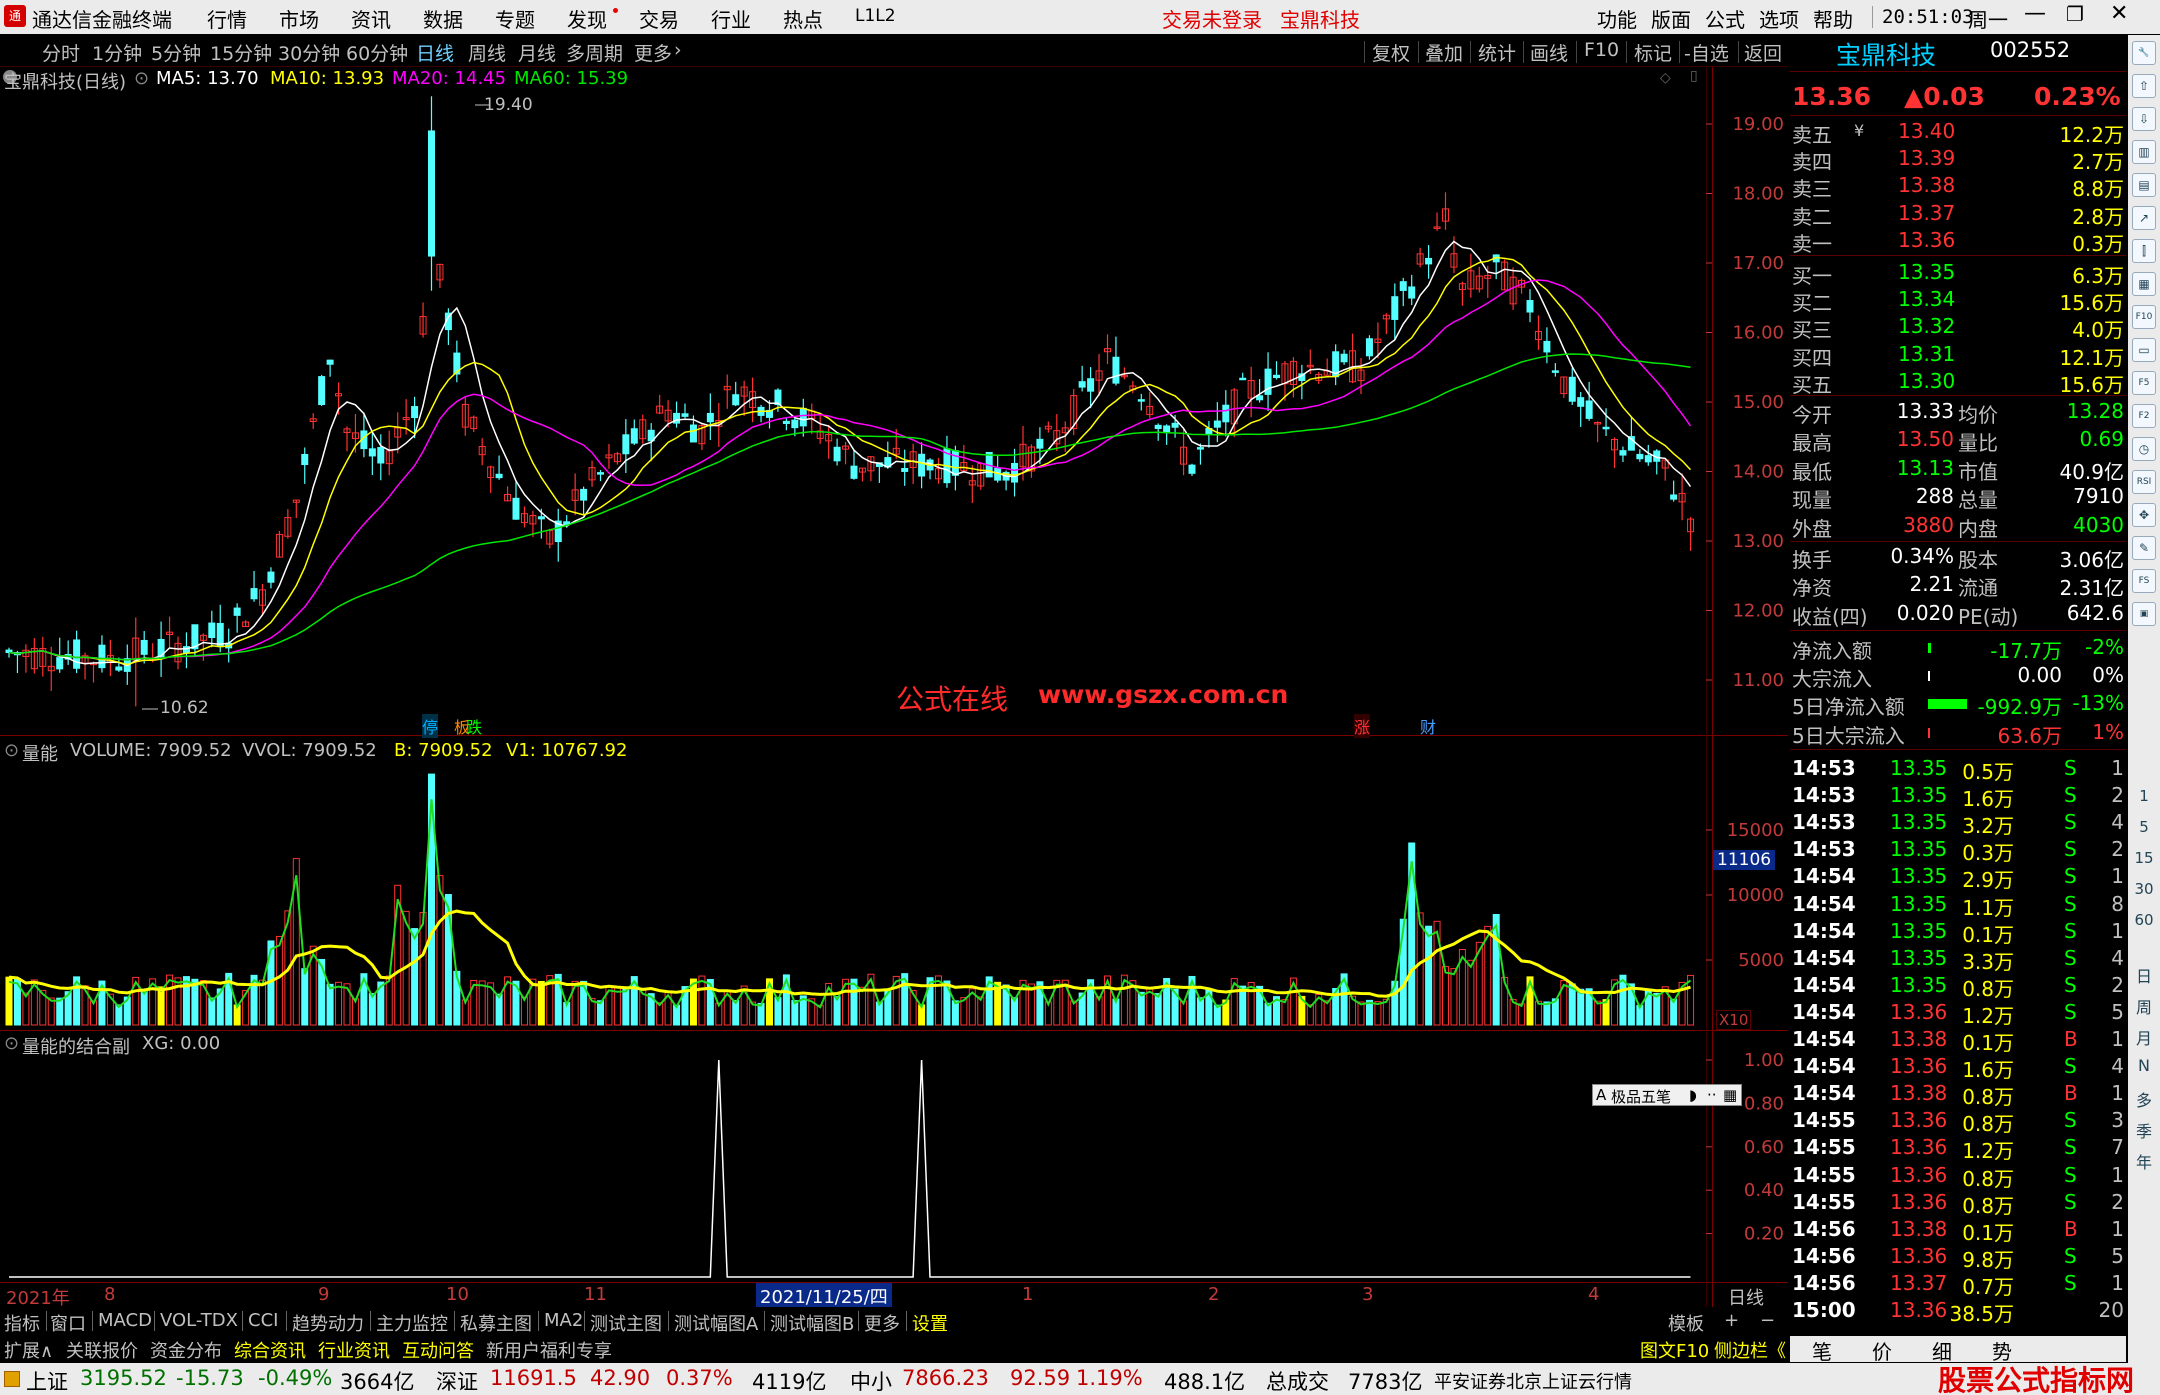  I want to click on tab-vol-tdx: VOL-TDX, so click(199, 1320).